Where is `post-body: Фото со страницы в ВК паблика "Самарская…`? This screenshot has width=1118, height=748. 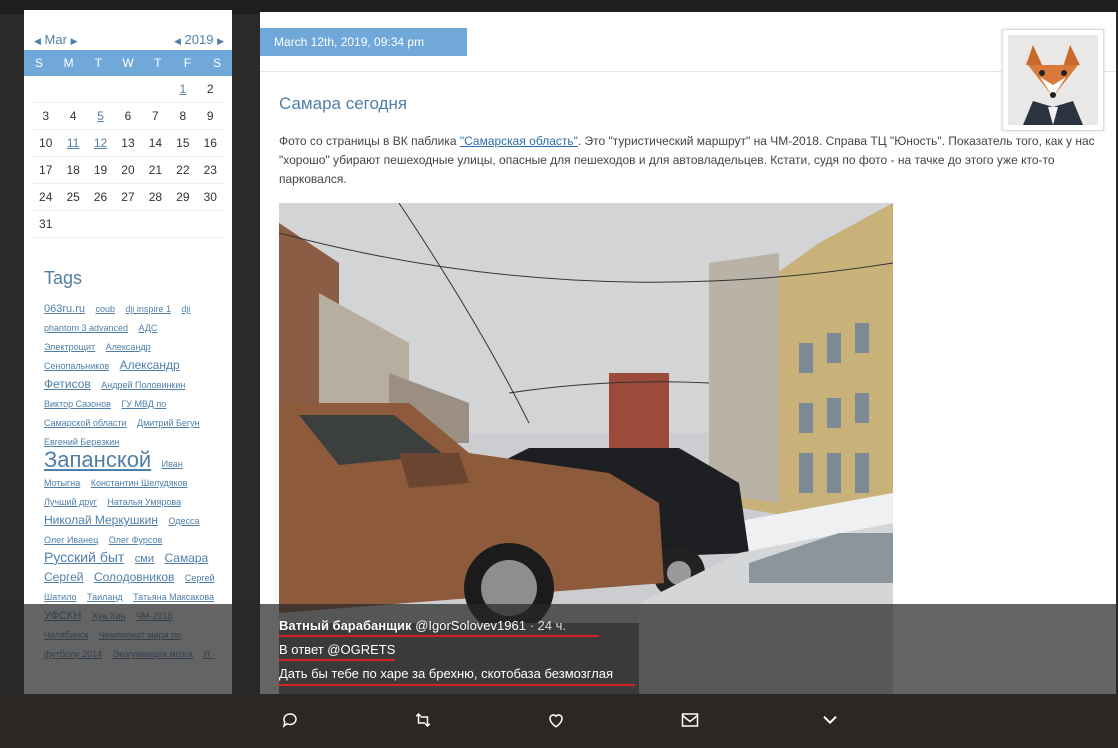
post-body: Фото со страницы в ВК паблика "Самарская… is located at coordinates (689, 160).